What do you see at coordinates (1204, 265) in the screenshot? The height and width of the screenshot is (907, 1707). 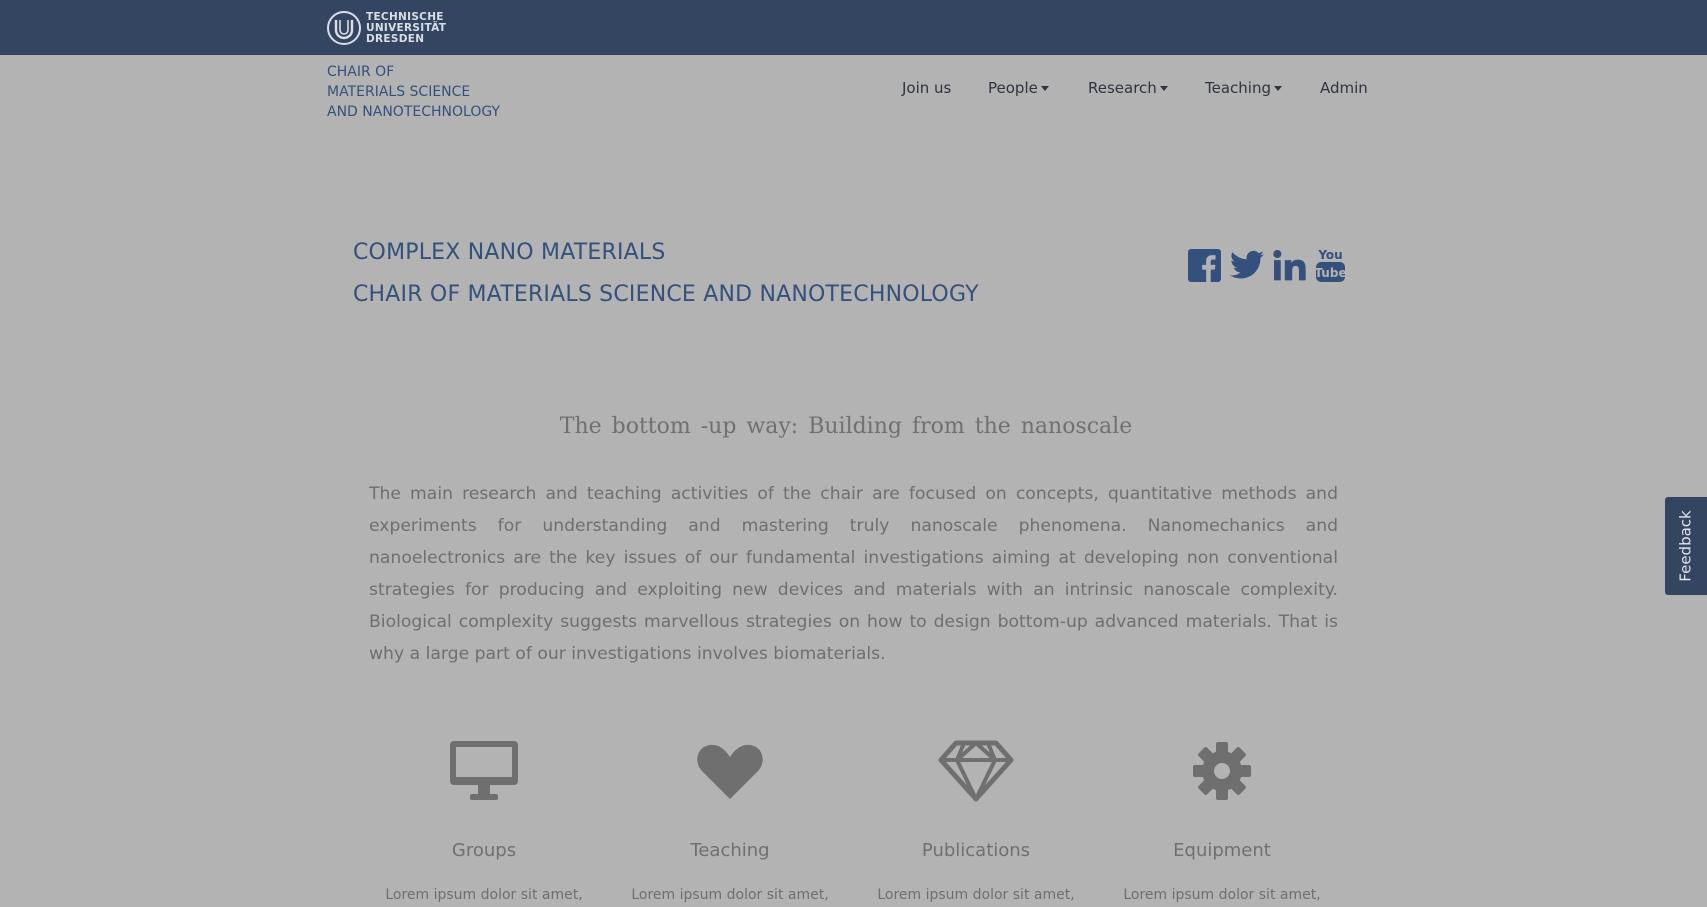 I see `facebook-icon` at bounding box center [1204, 265].